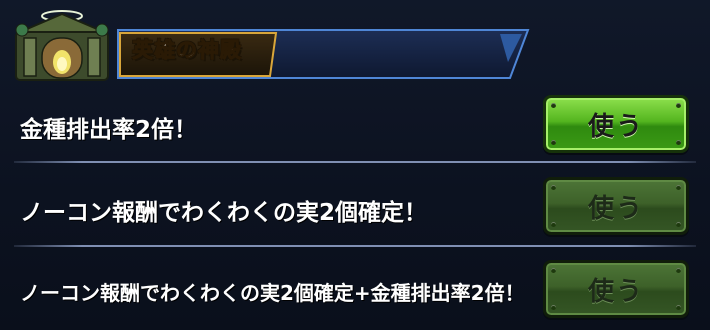 The height and width of the screenshot is (330, 710). What do you see at coordinates (62, 45) in the screenshot?
I see `temple-icon` at bounding box center [62, 45].